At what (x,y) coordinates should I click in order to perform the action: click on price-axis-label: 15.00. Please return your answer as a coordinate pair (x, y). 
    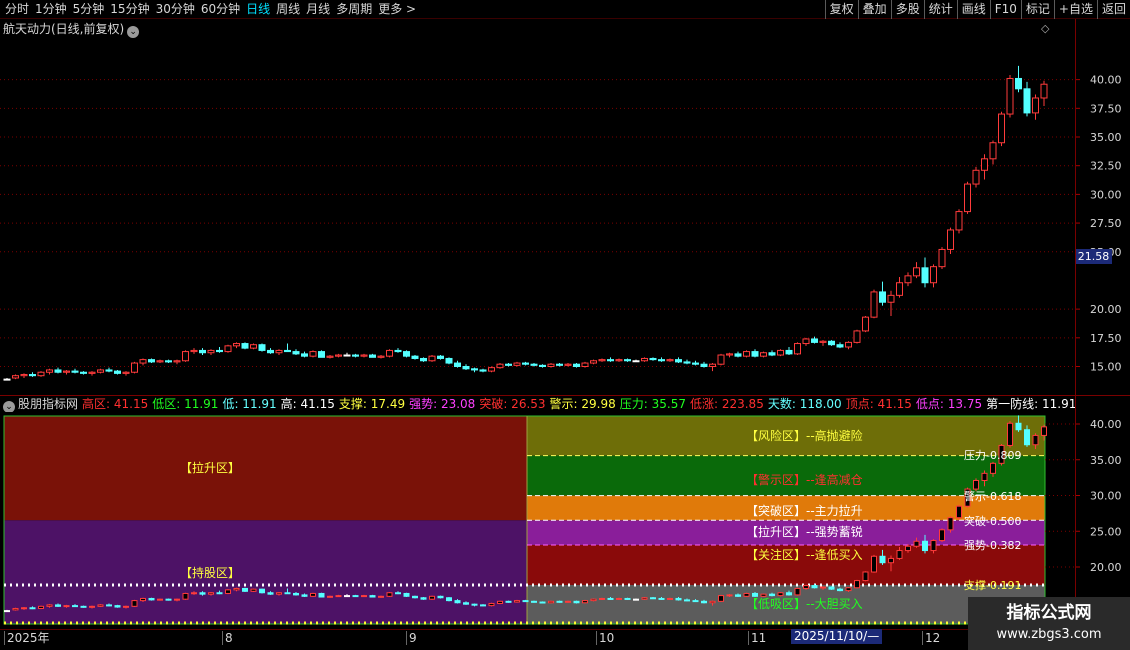
    Looking at the image, I should click on (1106, 367).